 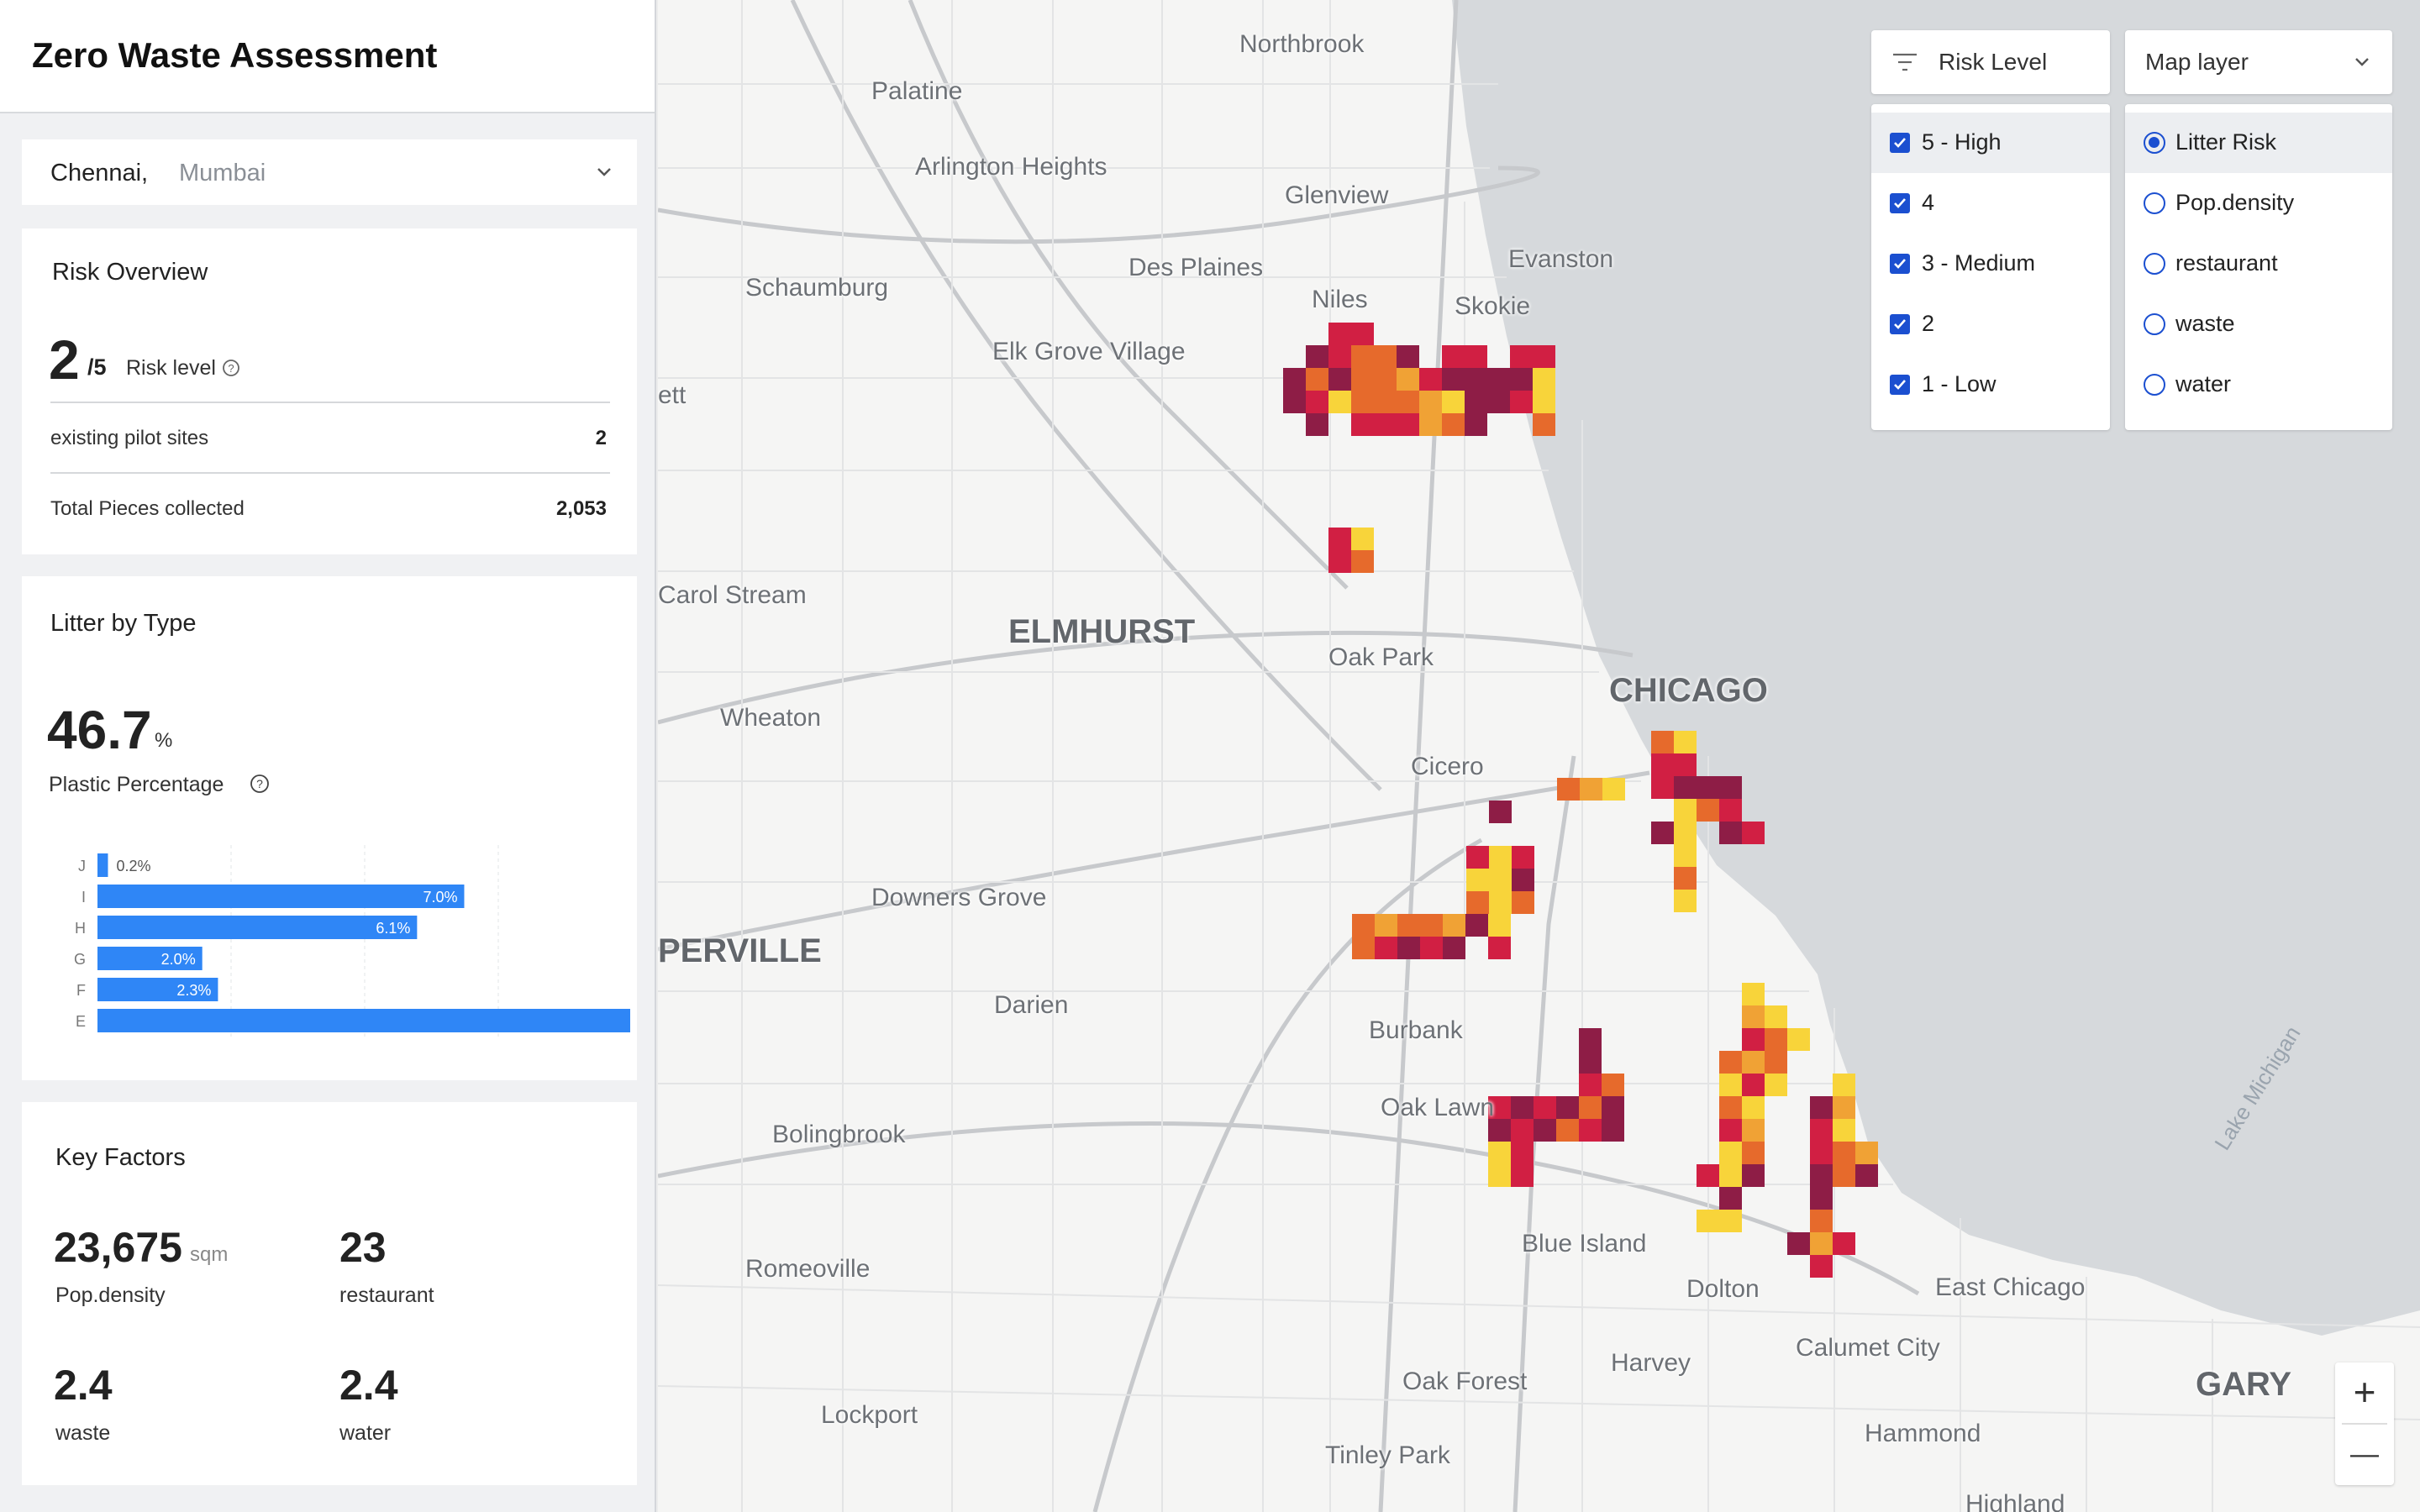 What do you see at coordinates (2364, 1392) in the screenshot?
I see `zoom-in-button: +` at bounding box center [2364, 1392].